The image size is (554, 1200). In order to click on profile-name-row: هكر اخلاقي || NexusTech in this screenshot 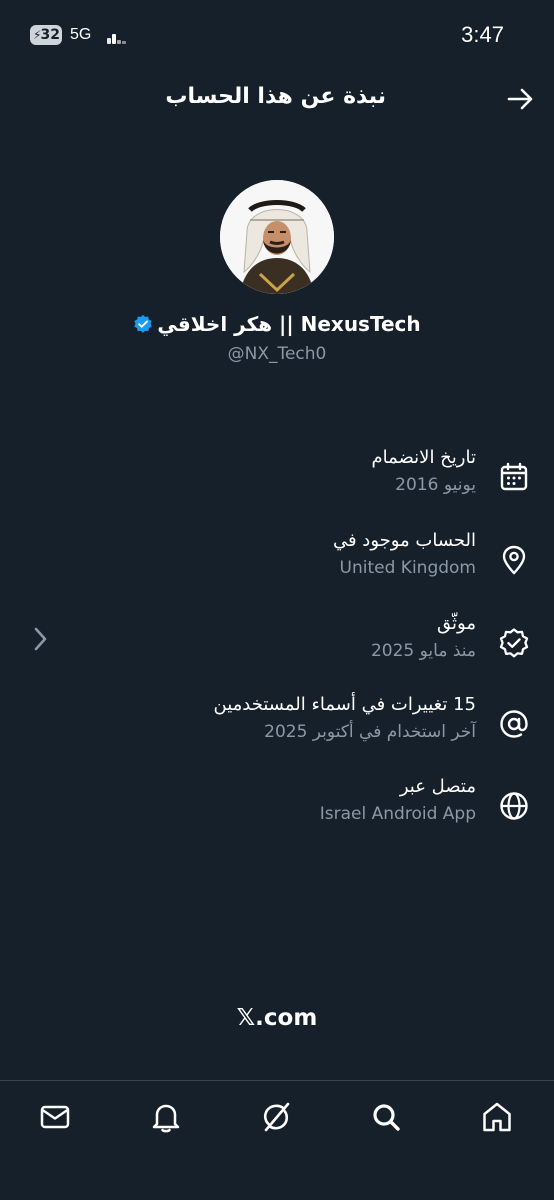, I will do `click(277, 324)`.